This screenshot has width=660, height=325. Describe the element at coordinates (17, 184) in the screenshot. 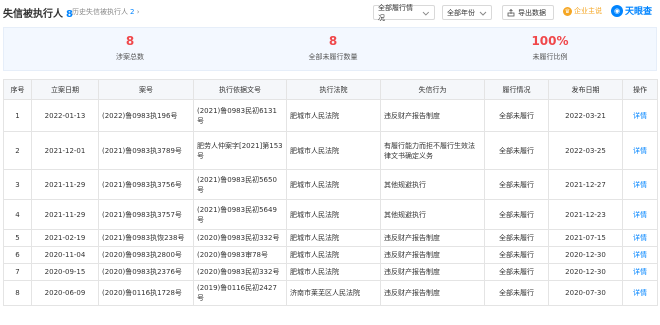

I see `cell-index: 3` at that location.